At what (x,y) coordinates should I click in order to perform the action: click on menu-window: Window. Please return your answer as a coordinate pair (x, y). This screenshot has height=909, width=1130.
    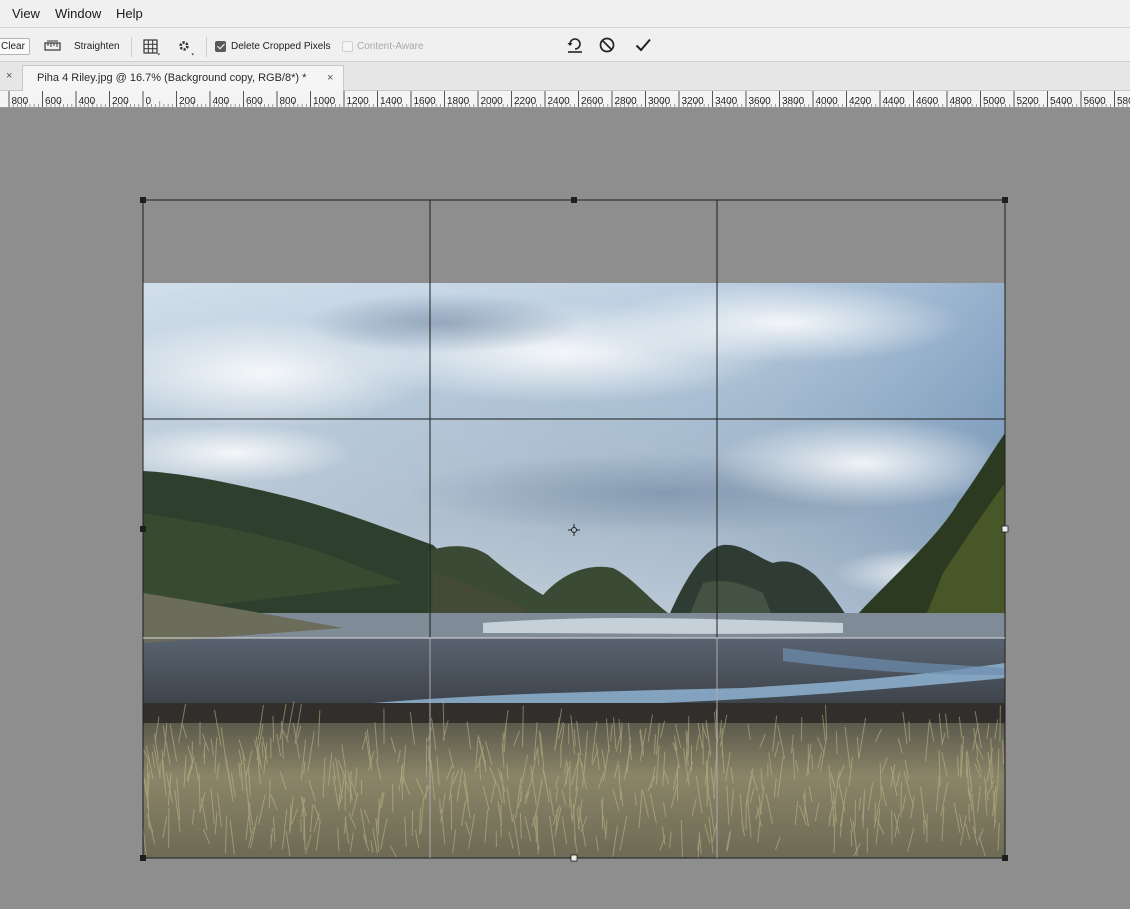
    Looking at the image, I should click on (78, 13).